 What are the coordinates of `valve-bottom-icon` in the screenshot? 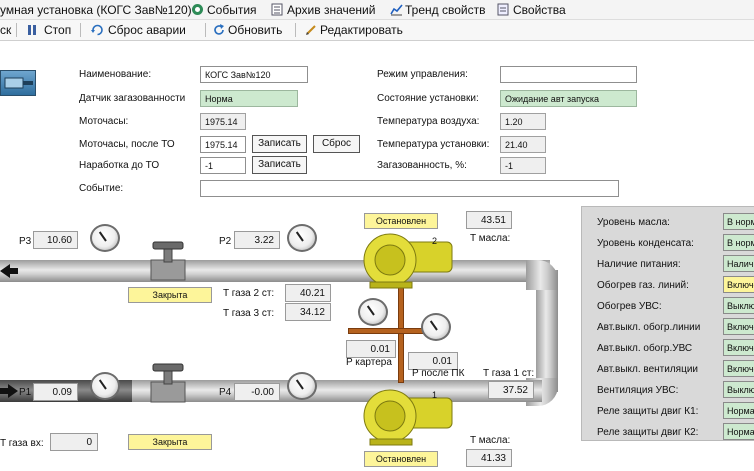 It's located at (168, 385).